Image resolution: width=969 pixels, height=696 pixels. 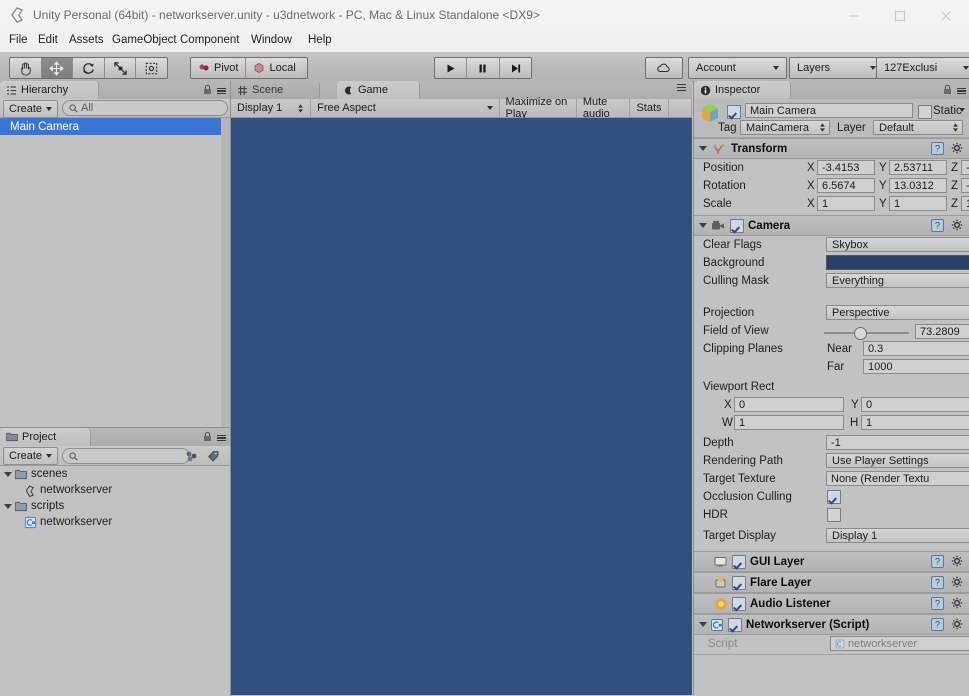 I want to click on clear-flags-dropdown: Skybox, so click(x=897, y=244).